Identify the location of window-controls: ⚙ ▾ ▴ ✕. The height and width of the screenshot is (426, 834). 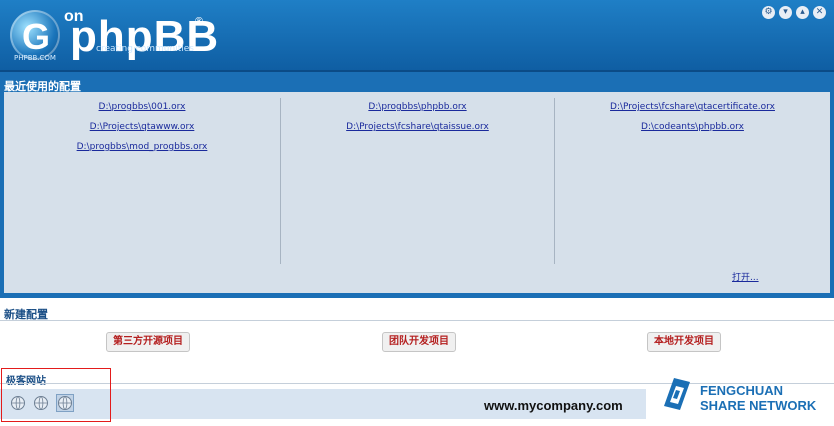
(794, 12).